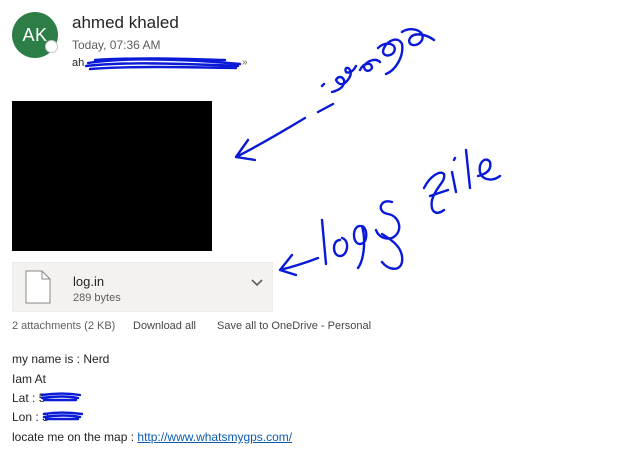 Image resolution: width=618 pixels, height=459 pixels. I want to click on expand-recipients-icon: », so click(245, 63).